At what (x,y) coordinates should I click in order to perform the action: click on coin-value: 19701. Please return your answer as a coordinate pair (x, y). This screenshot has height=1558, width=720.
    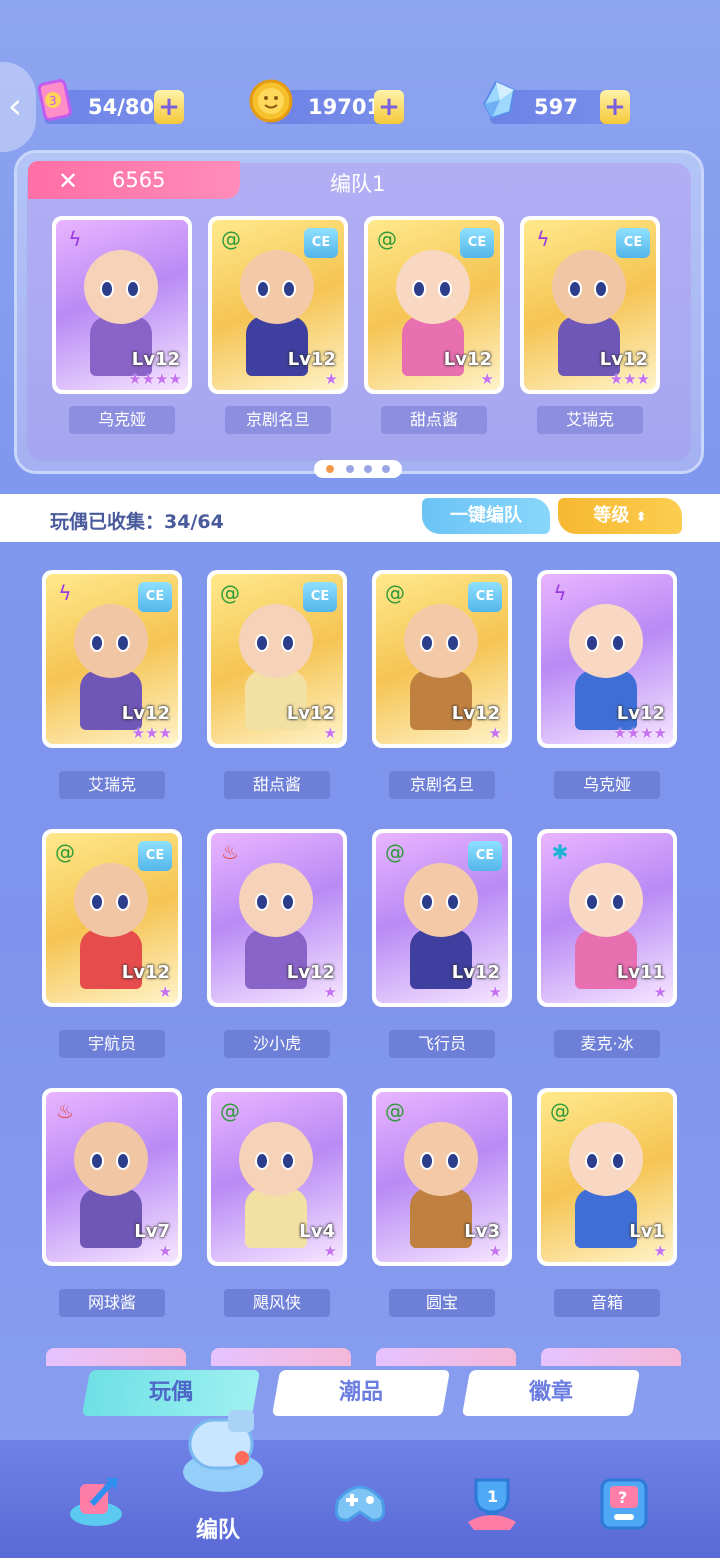
    Looking at the image, I should click on (345, 107).